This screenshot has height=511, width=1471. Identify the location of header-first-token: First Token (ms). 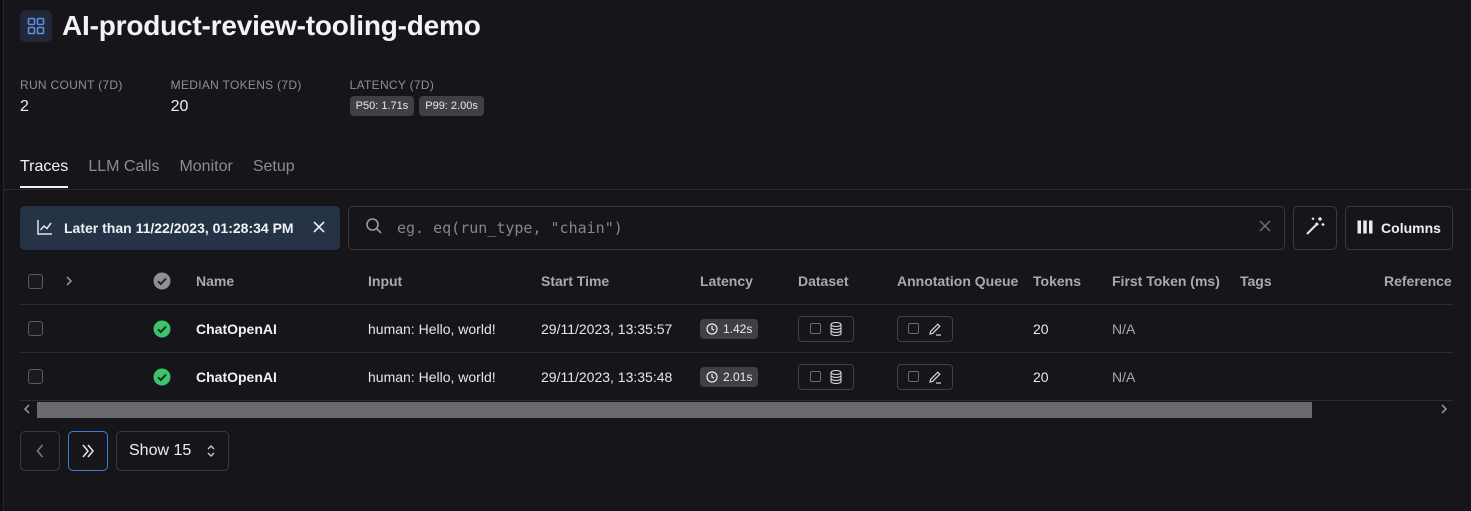
(1166, 281).